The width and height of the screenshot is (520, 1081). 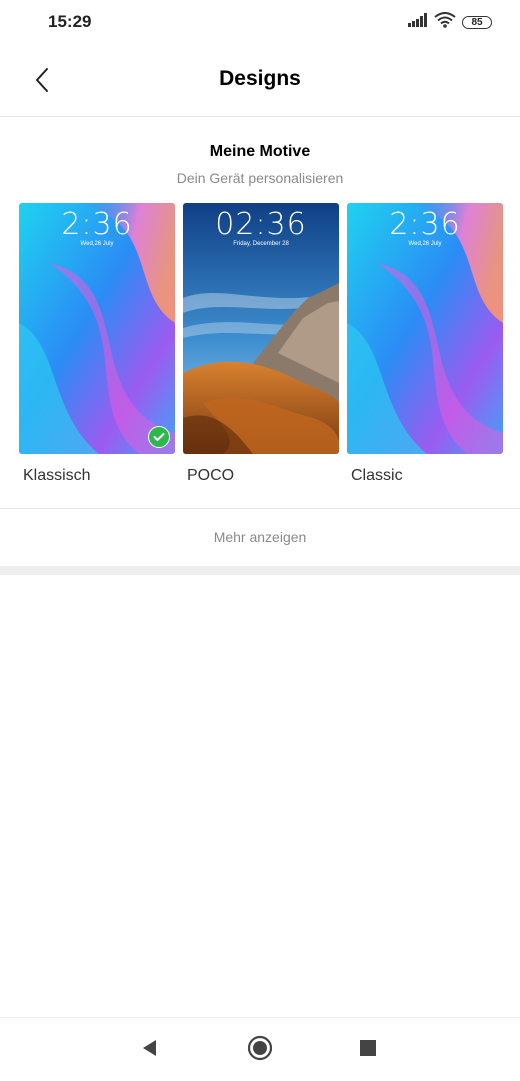 I want to click on status-time: 15:29, so click(x=70, y=21).